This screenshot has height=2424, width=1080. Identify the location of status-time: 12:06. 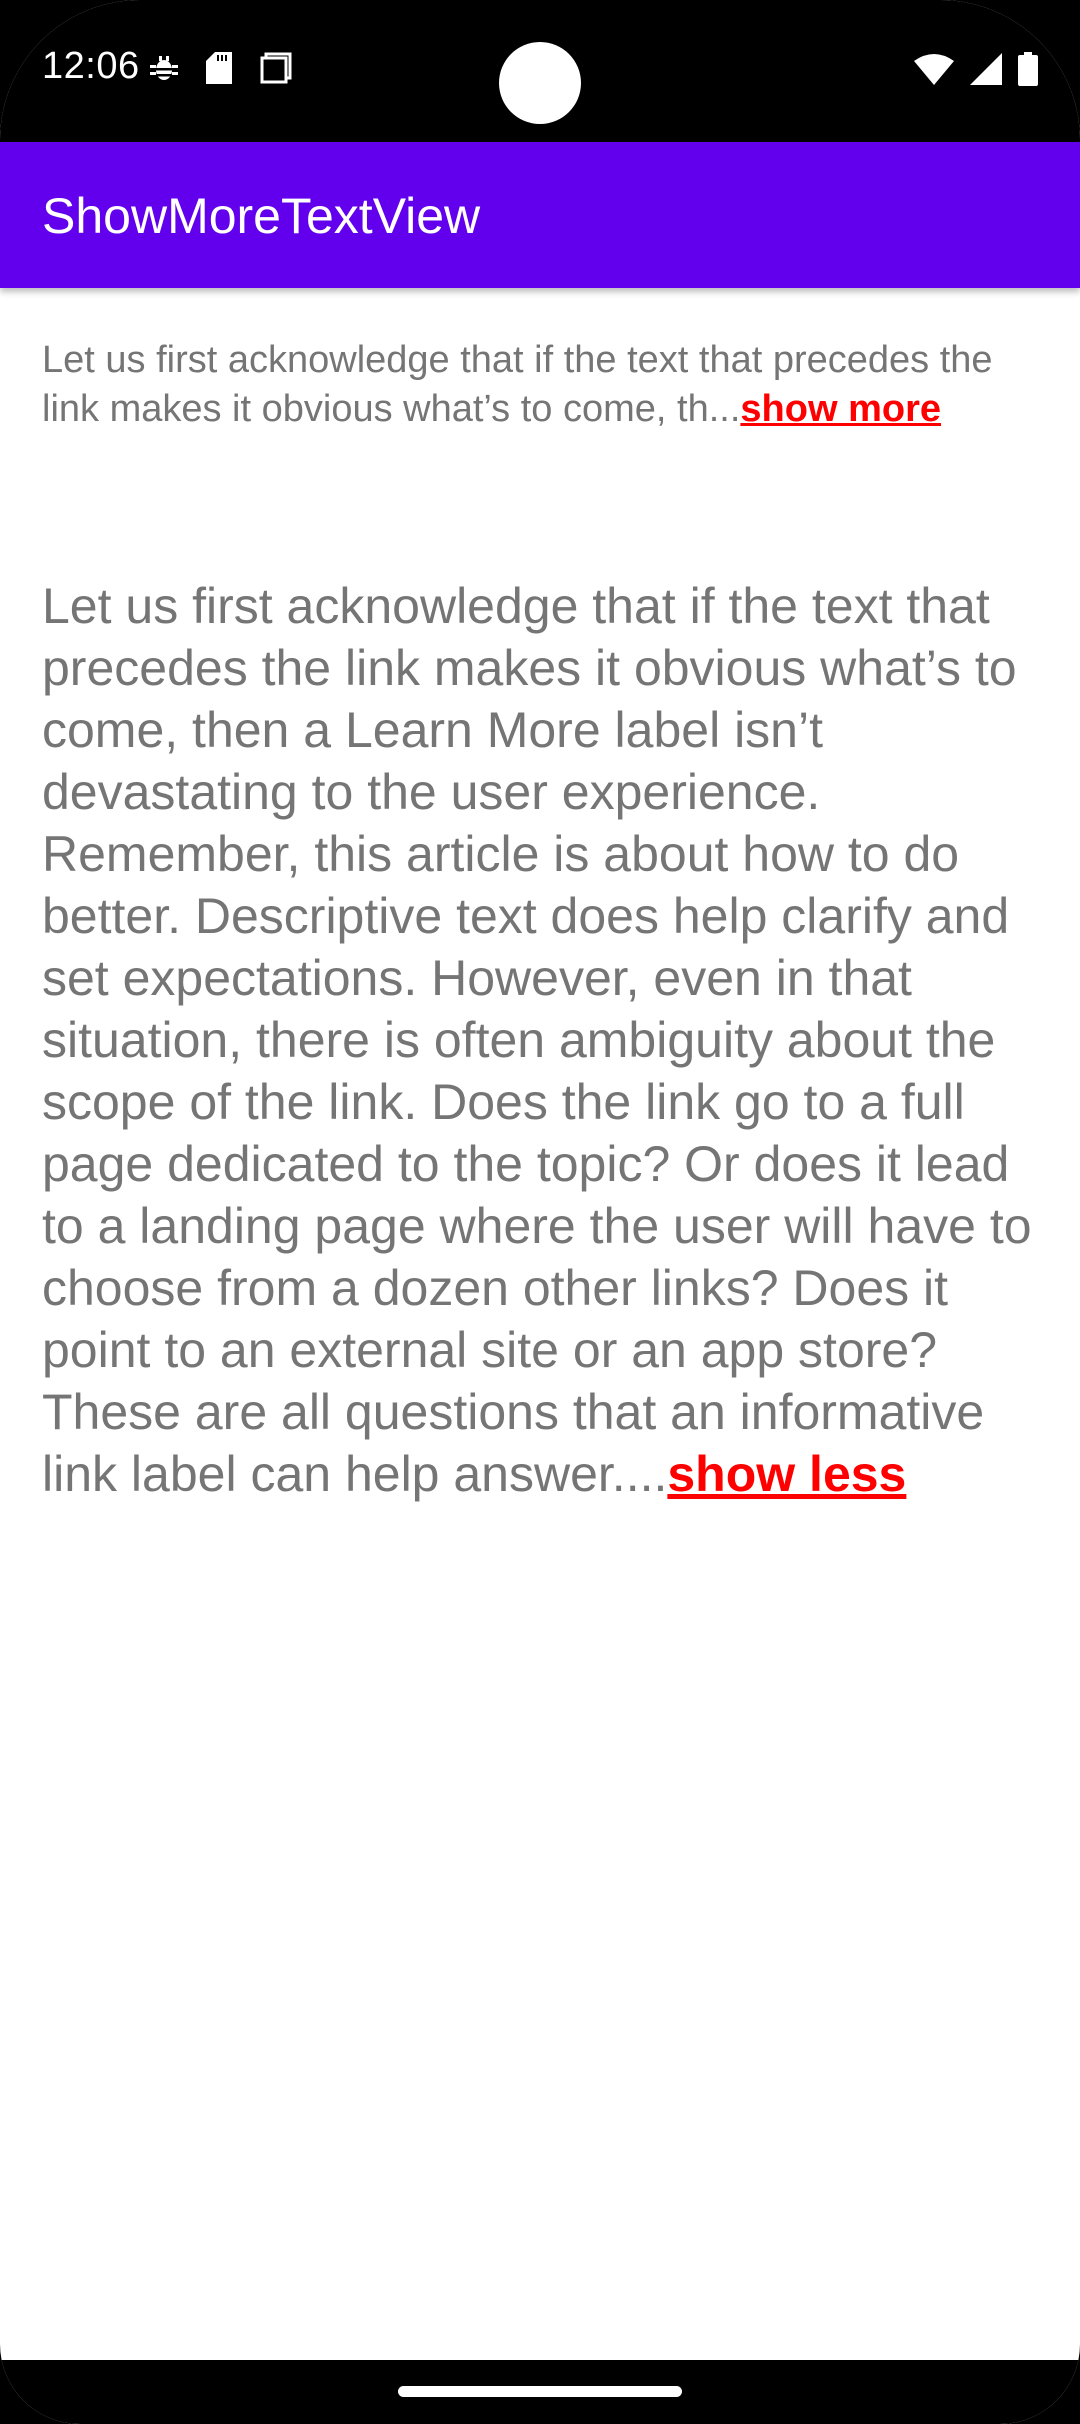
(91, 66).